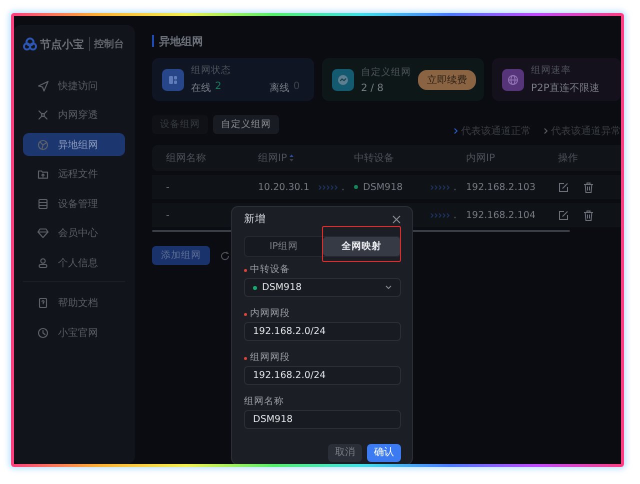 This screenshot has width=640, height=484. I want to click on logo-icon, so click(30, 44).